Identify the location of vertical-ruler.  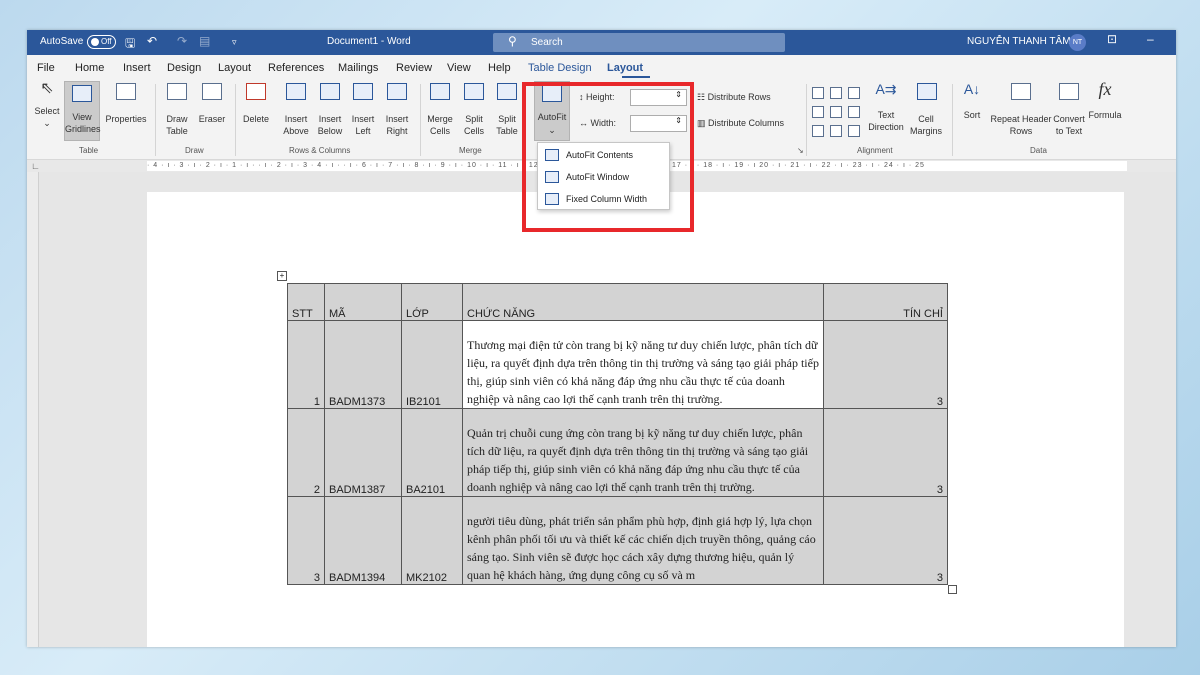
(33, 409).